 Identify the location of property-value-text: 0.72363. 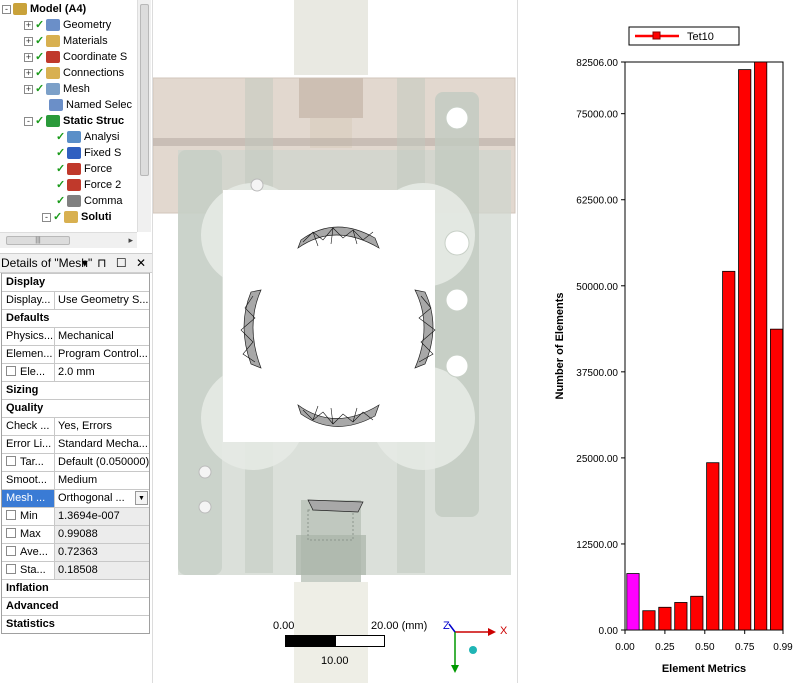
(78, 552).